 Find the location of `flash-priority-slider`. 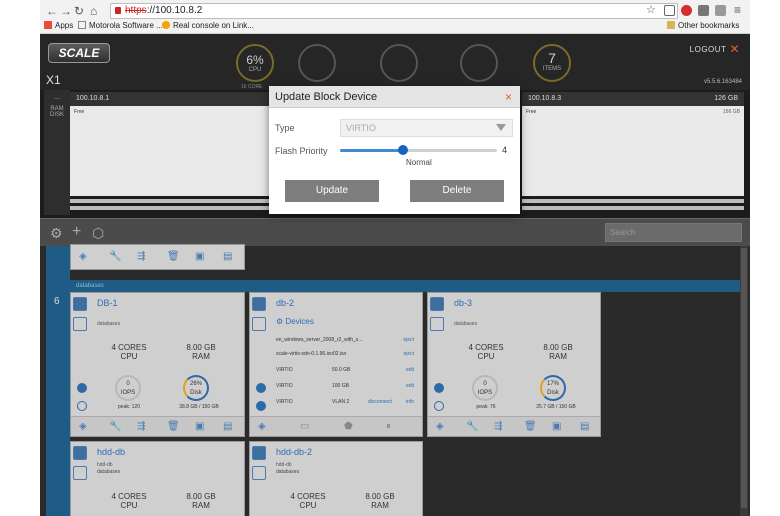

flash-priority-slider is located at coordinates (418, 150).